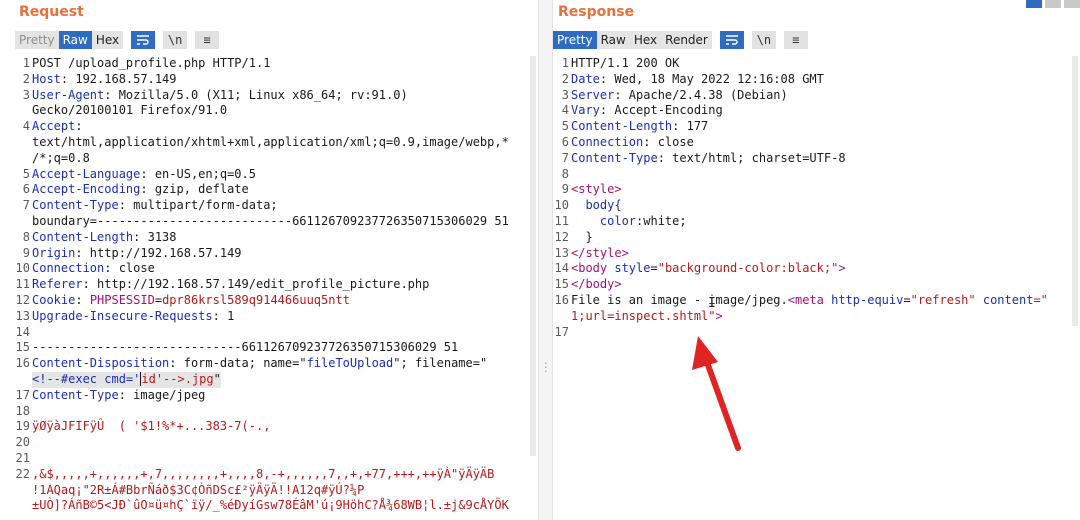  What do you see at coordinates (632, 268) in the screenshot?
I see `code-token: style` at bounding box center [632, 268].